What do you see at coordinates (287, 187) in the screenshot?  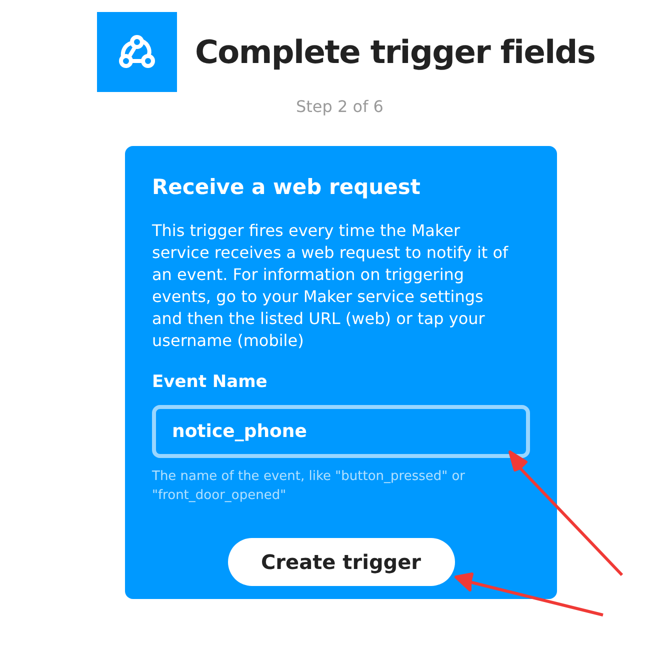 I see `card-title: Receive a web request` at bounding box center [287, 187].